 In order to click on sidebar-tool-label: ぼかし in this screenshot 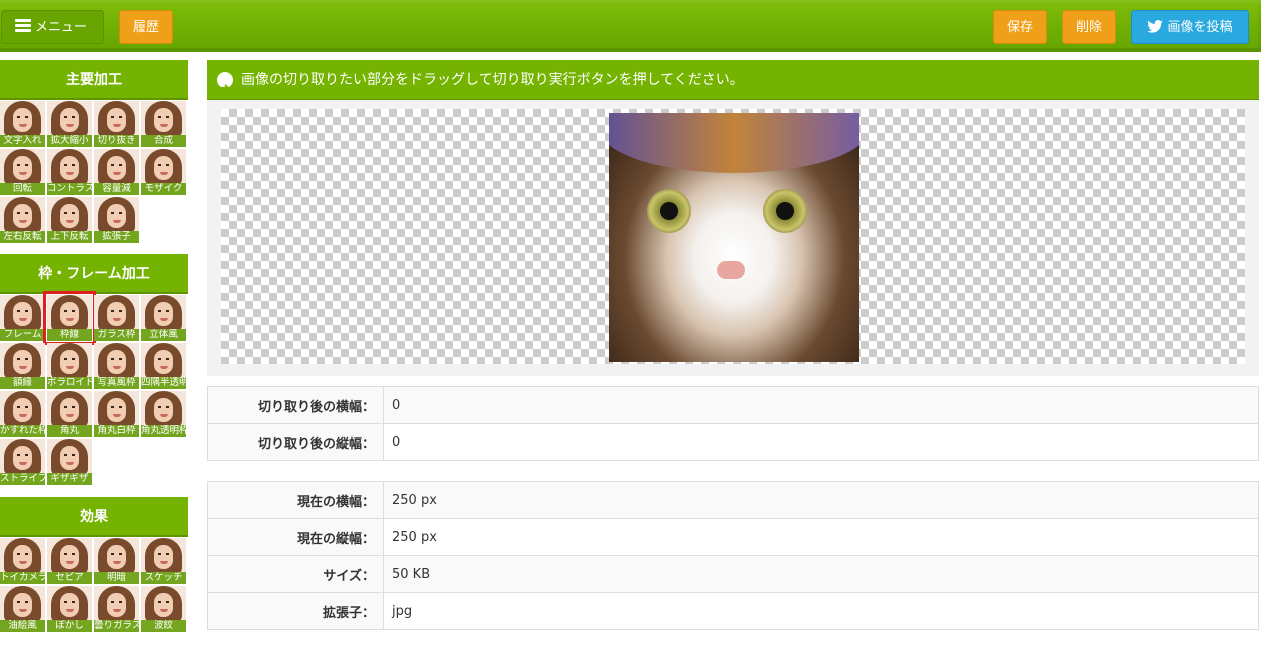, I will do `click(69, 626)`.